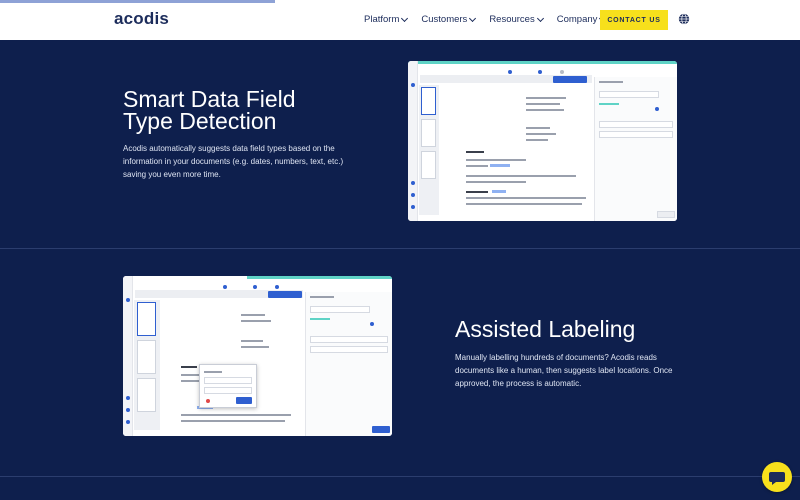 This screenshot has width=800, height=500. I want to click on nav-item-resources: Resources, so click(516, 19).